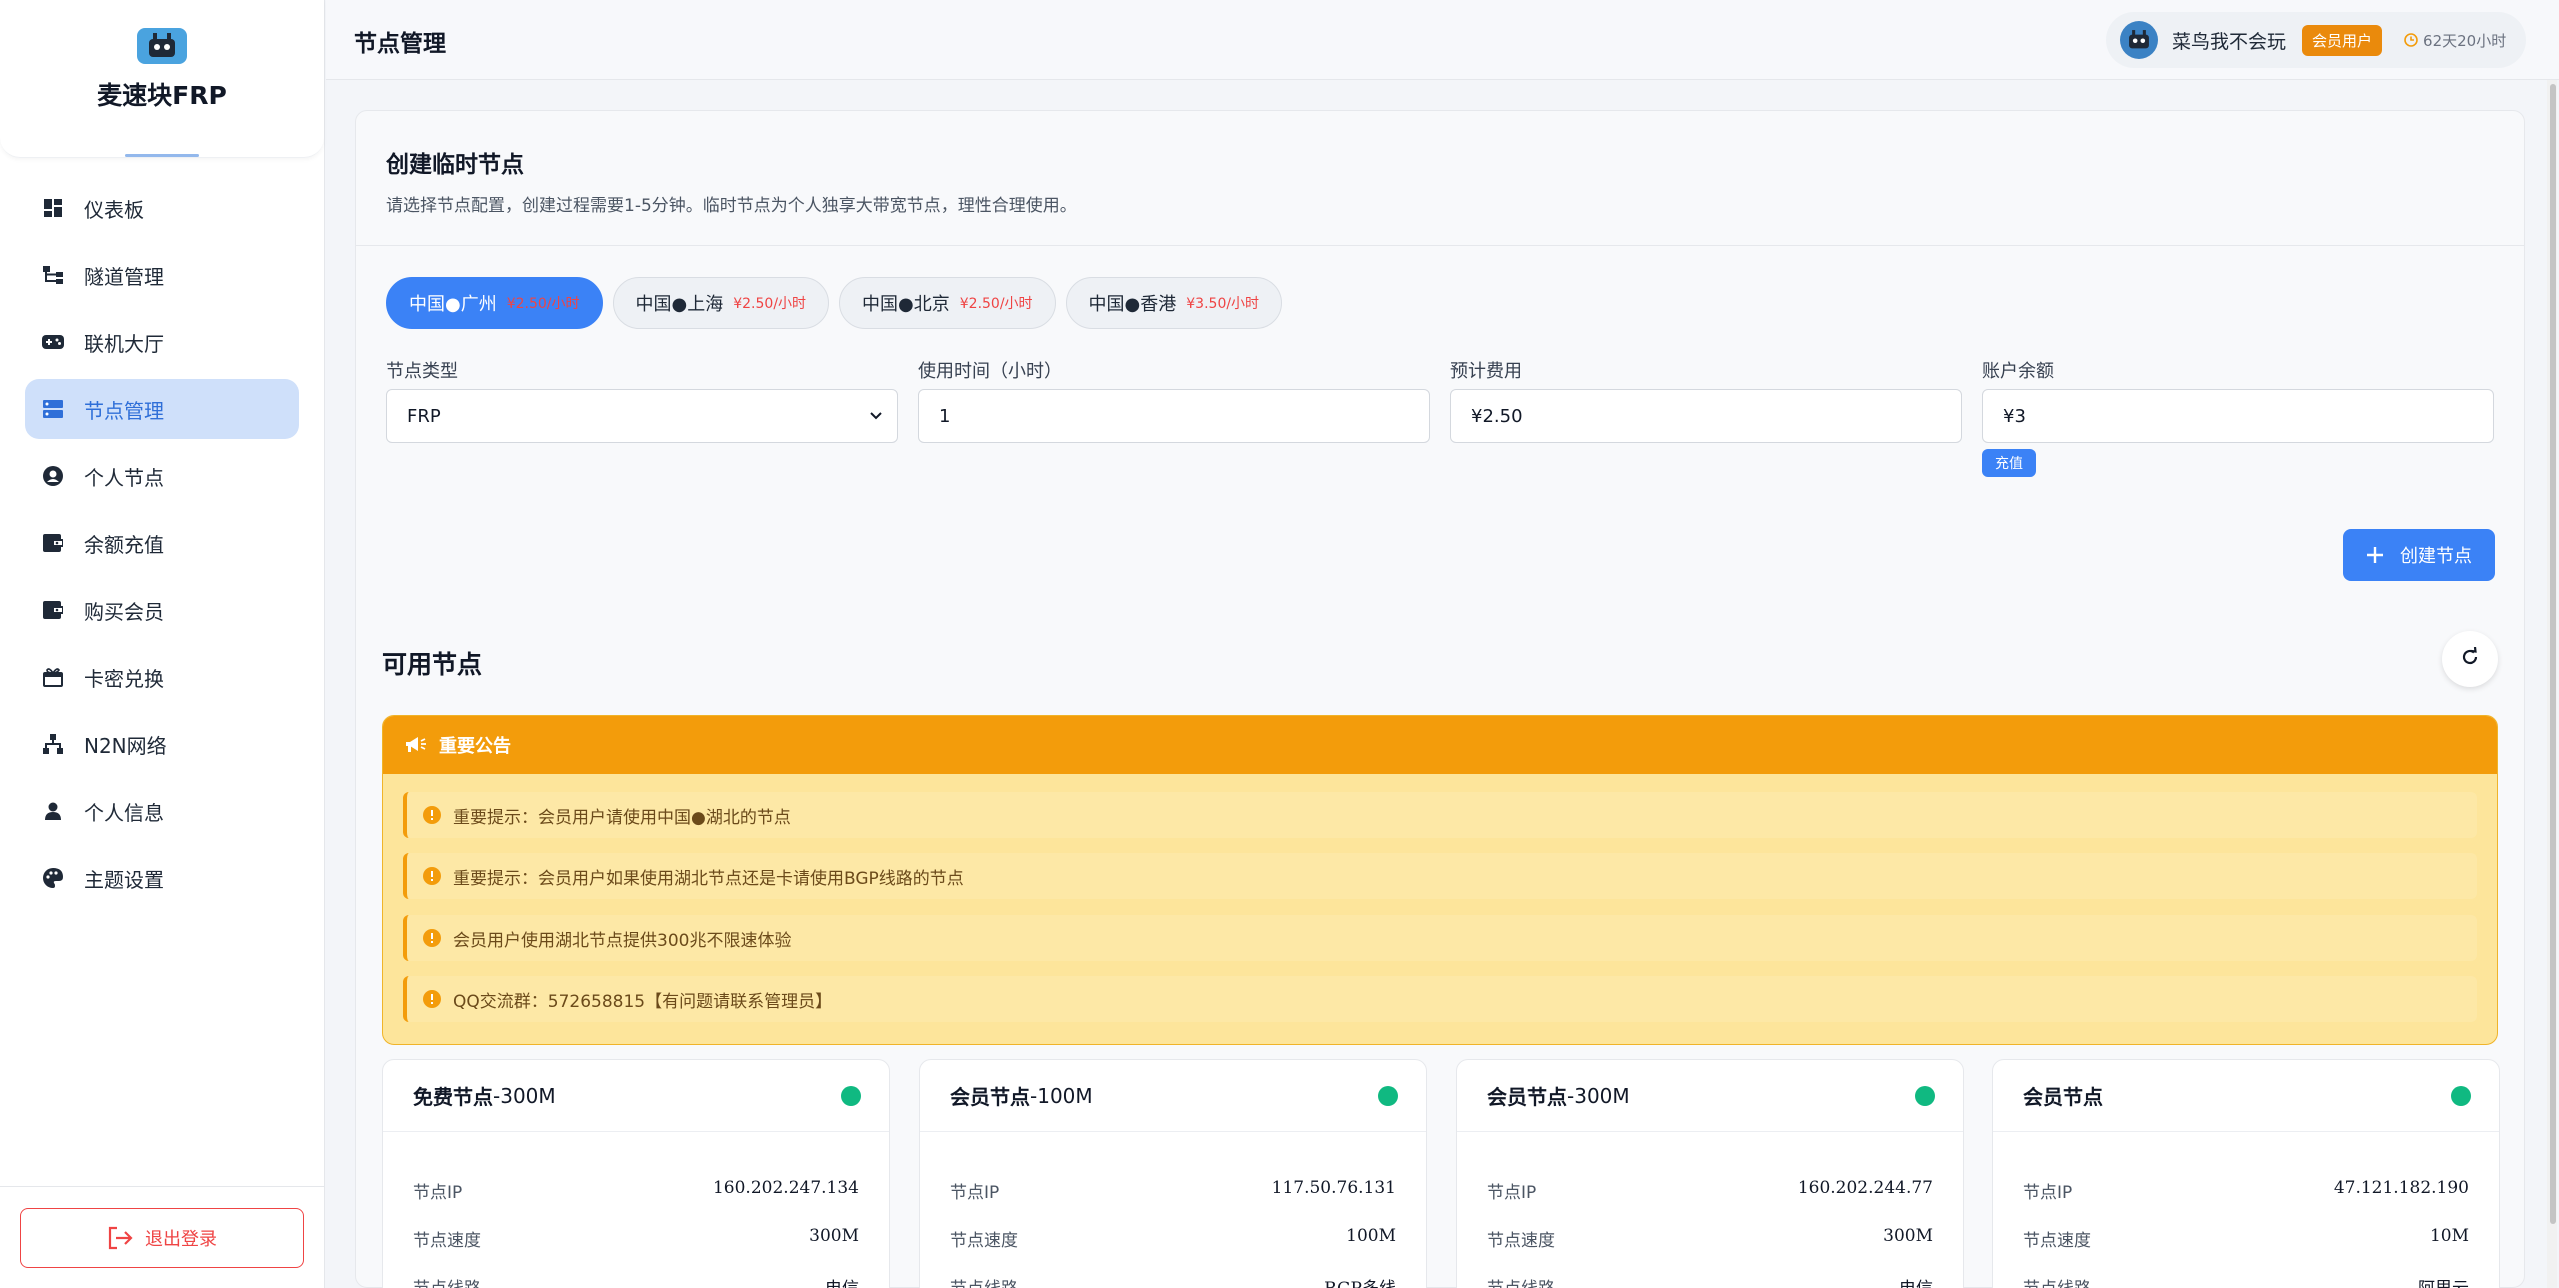  I want to click on node-card-title: 免费节点 -300M, so click(636, 1096).